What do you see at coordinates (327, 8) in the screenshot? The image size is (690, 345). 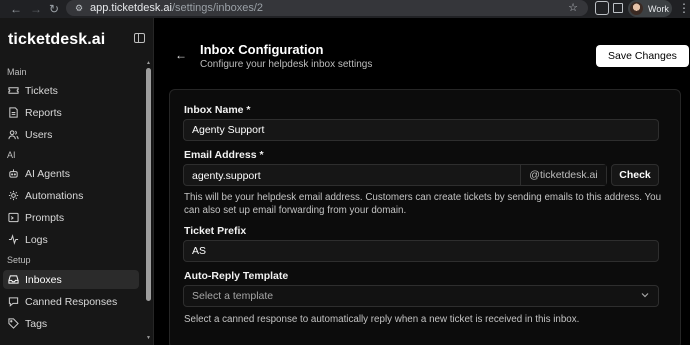 I see `address-bar: ⚙ app.ticketdesk.ai/settings/inboxes/2 ☆` at bounding box center [327, 8].